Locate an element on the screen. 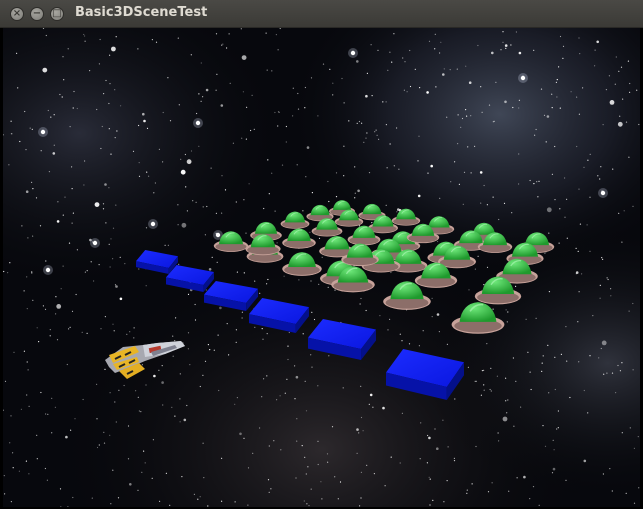 This screenshot has height=509, width=643. title-bar: × − □ Basic3DSceneTest is located at coordinates (321, 14).